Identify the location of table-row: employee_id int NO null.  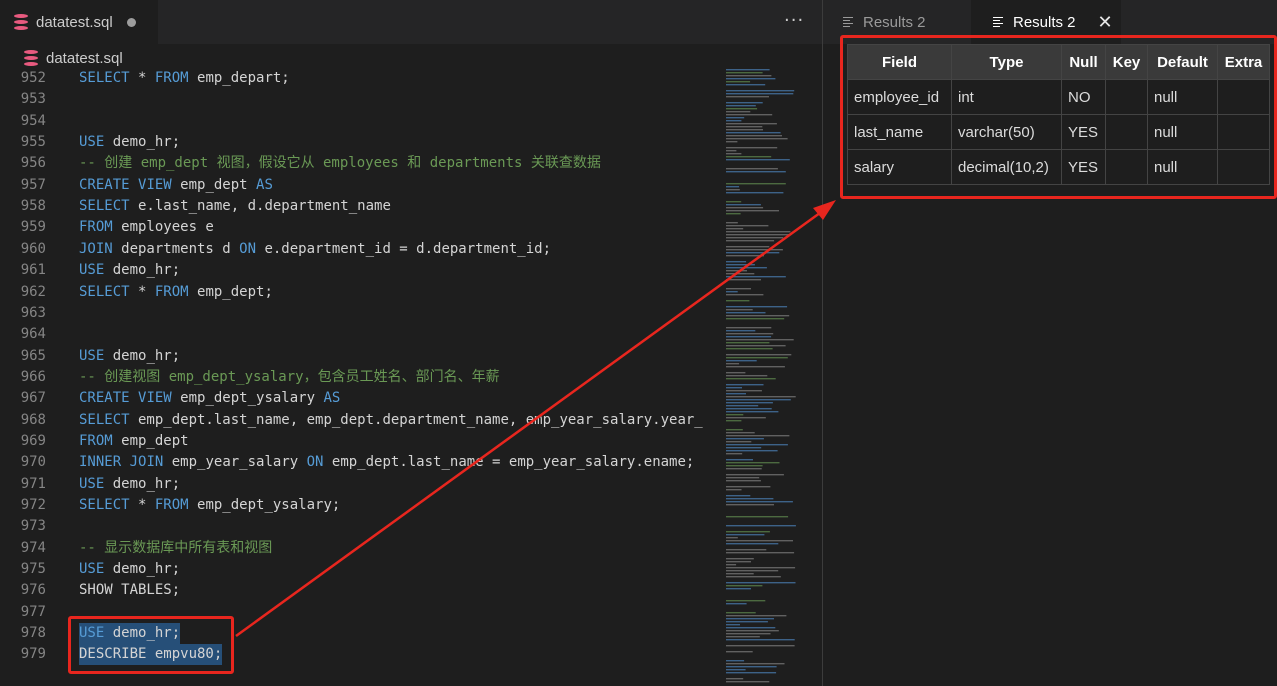
(1058, 97).